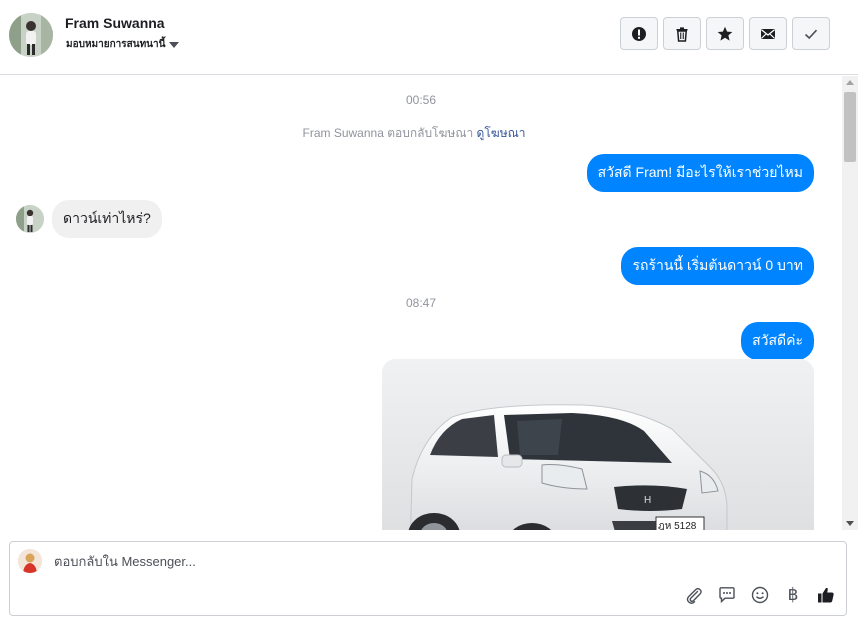  I want to click on attach-file-button, so click(694, 595).